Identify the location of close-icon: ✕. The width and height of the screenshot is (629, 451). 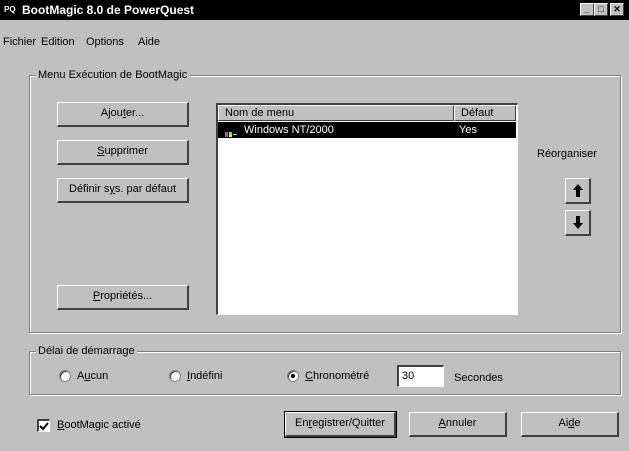
(617, 9).